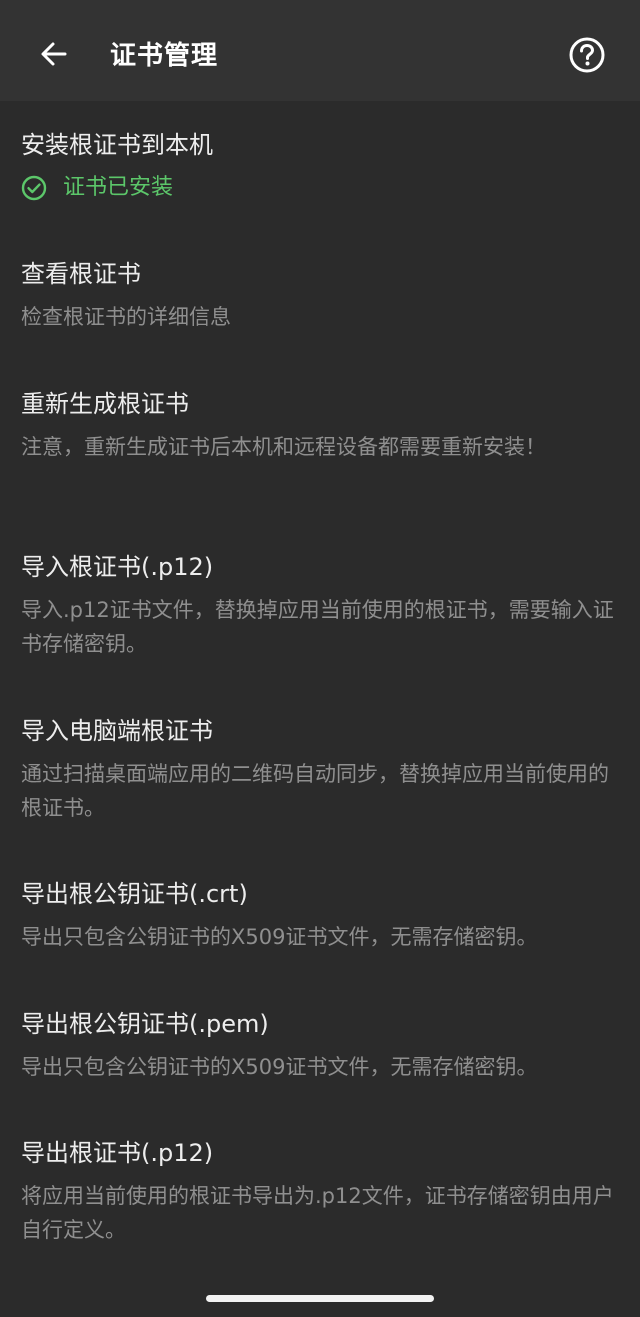 Image resolution: width=640 pixels, height=1317 pixels. I want to click on check-circle-icon, so click(34, 188).